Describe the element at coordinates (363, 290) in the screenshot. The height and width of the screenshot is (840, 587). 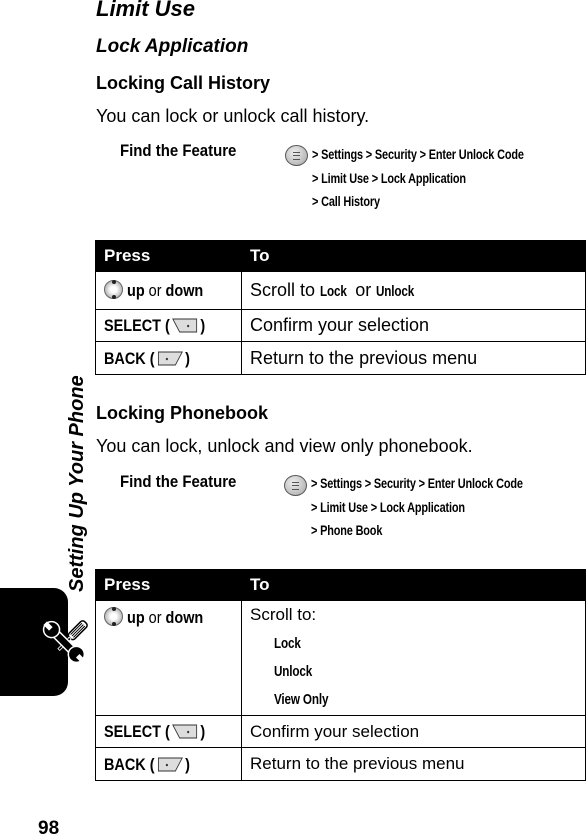
I see `to-text: or` at that location.